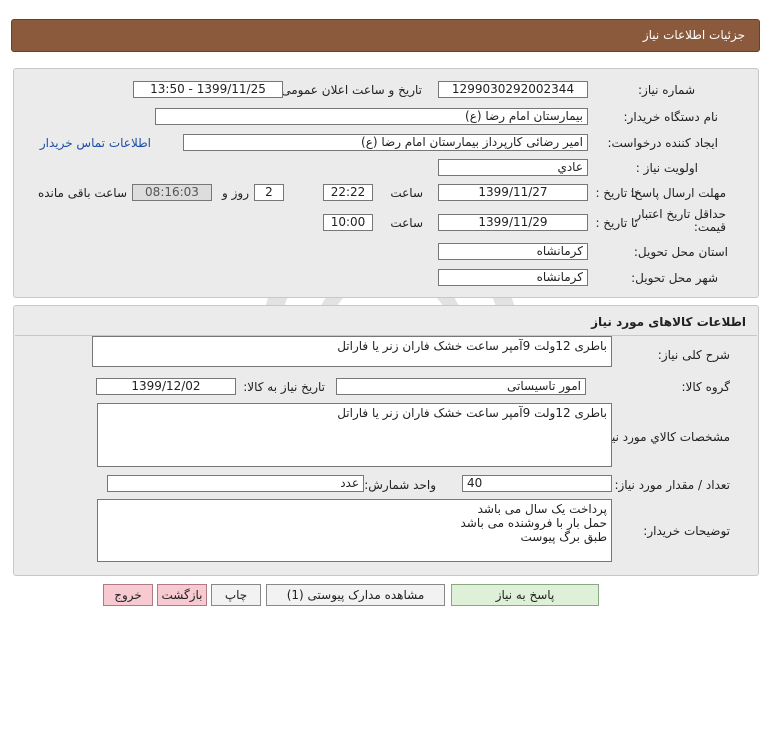 This screenshot has height=745, width=770. Describe the element at coordinates (616, 193) in the screenshot. I see `deadline-until-label: تا تاریخ :` at that location.